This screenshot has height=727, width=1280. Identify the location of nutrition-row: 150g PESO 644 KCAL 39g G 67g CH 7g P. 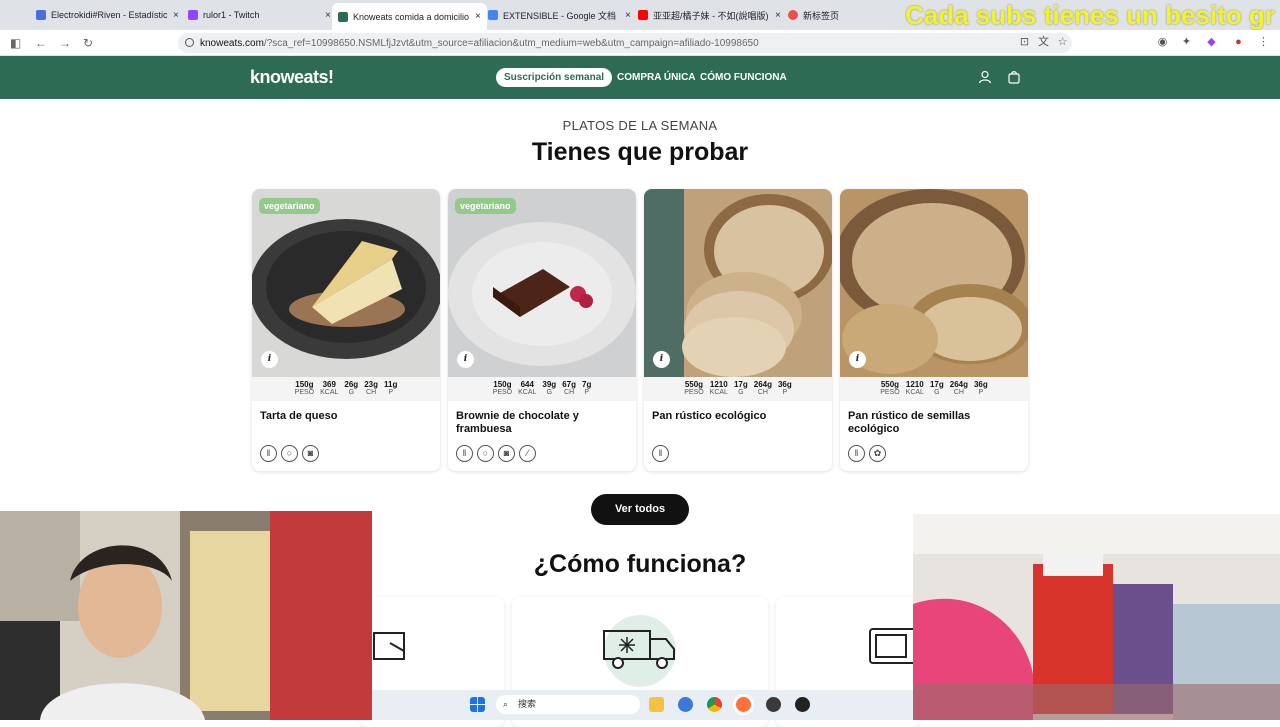
(542, 389).